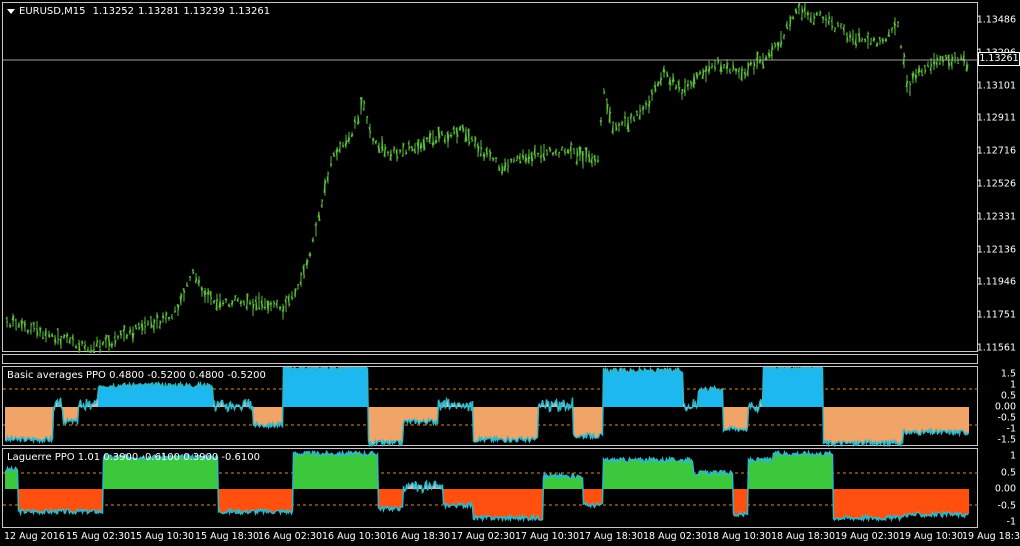 This screenshot has width=1020, height=546. What do you see at coordinates (611, 536) in the screenshot?
I see `time-axis-label: 17 Aug 18:30` at bounding box center [611, 536].